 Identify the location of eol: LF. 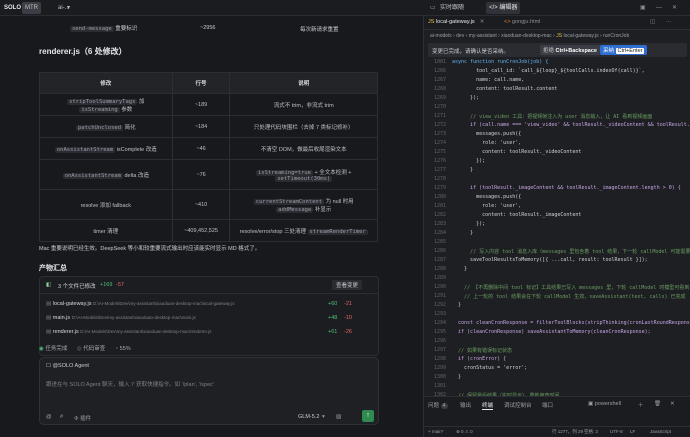
(632, 431).